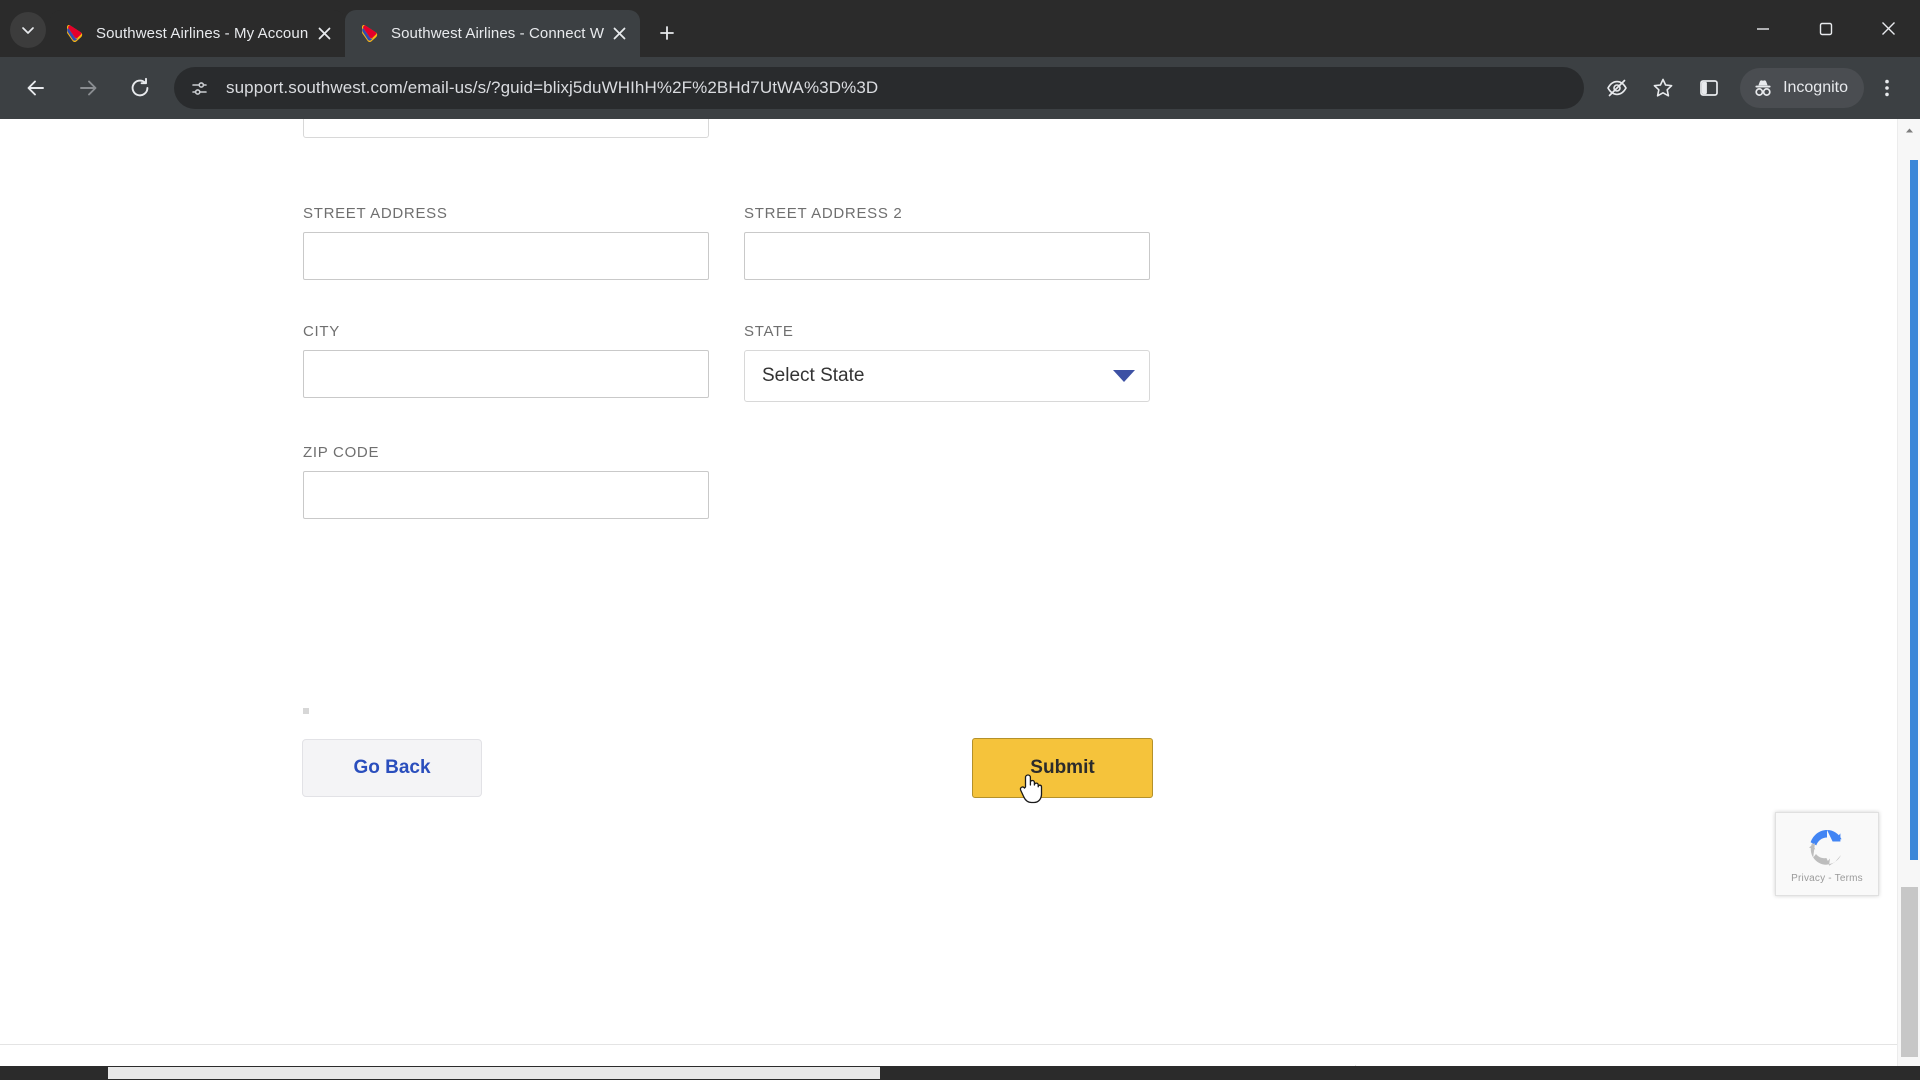 Image resolution: width=1920 pixels, height=1080 pixels. I want to click on field-zip-code: ZIP CODE, so click(506, 481).